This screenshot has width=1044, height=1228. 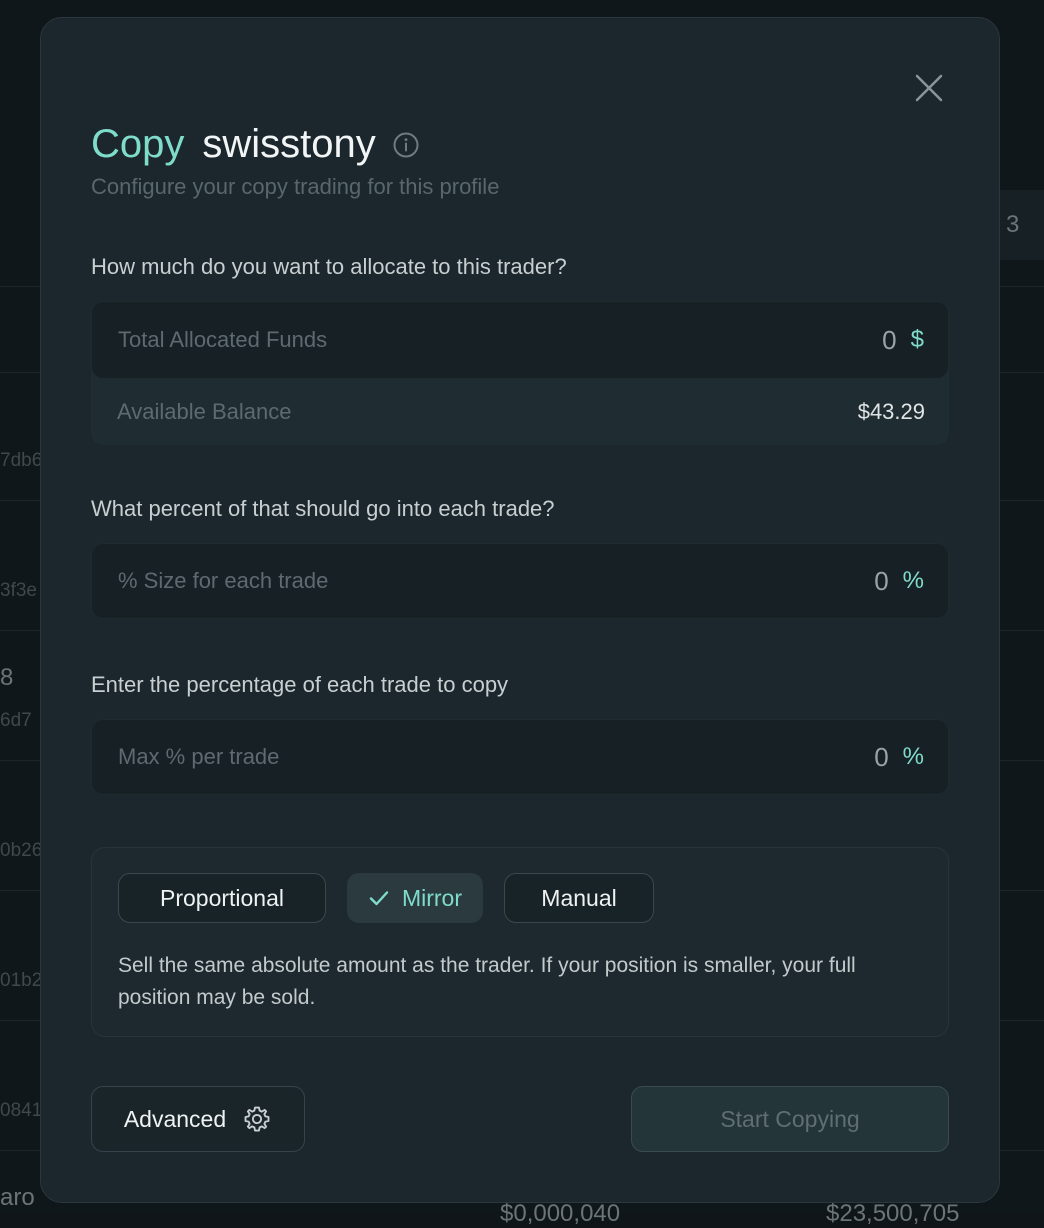 I want to click on available-balance-label: Available Balance, so click(x=204, y=412).